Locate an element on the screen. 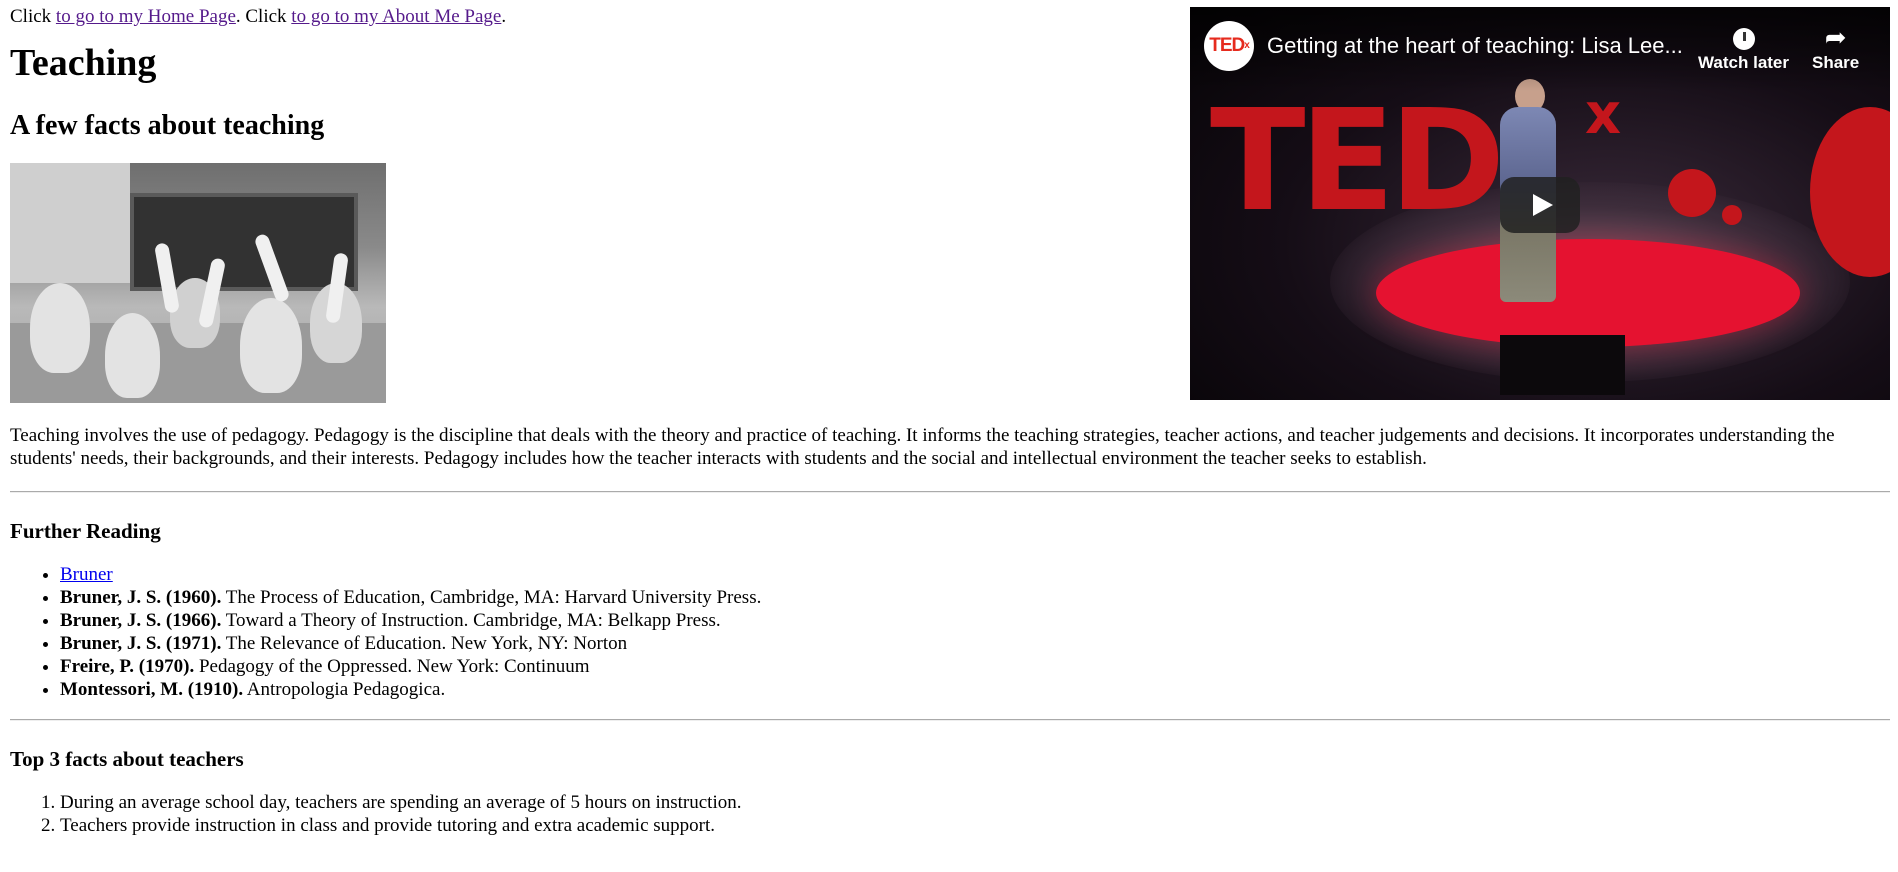 This screenshot has height=872, width=1898. watch-later-label: Watch later is located at coordinates (1744, 62).